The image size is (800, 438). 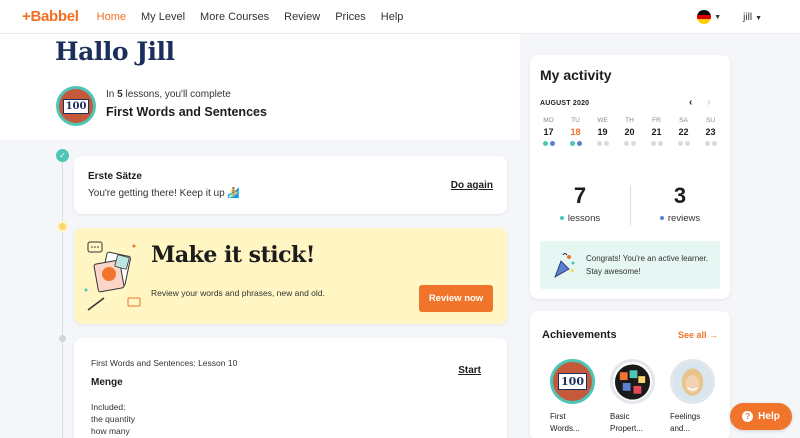 I want to click on day-name: MO, so click(x=548, y=120).